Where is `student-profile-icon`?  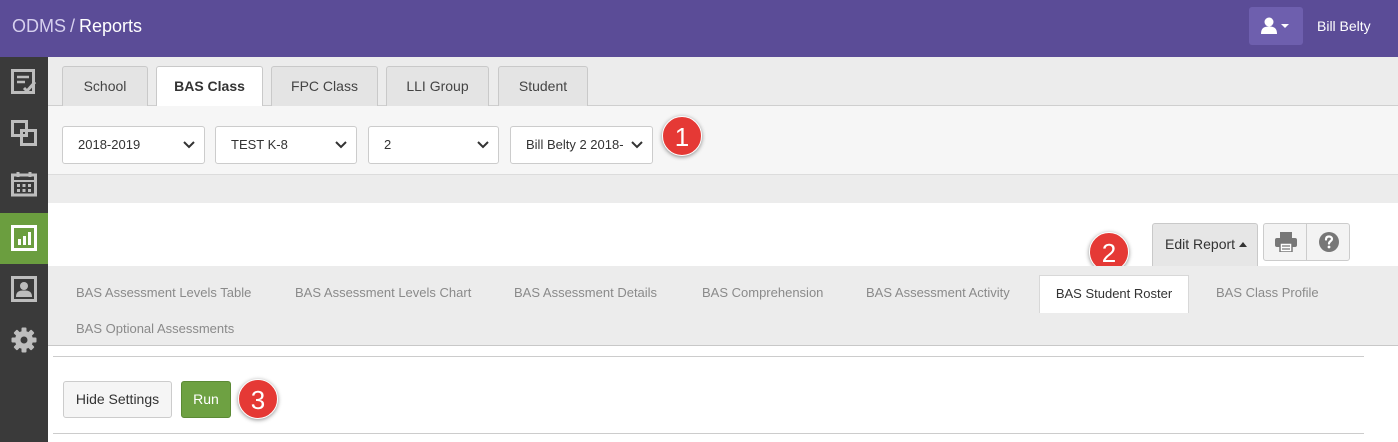
student-profile-icon is located at coordinates (24, 289).